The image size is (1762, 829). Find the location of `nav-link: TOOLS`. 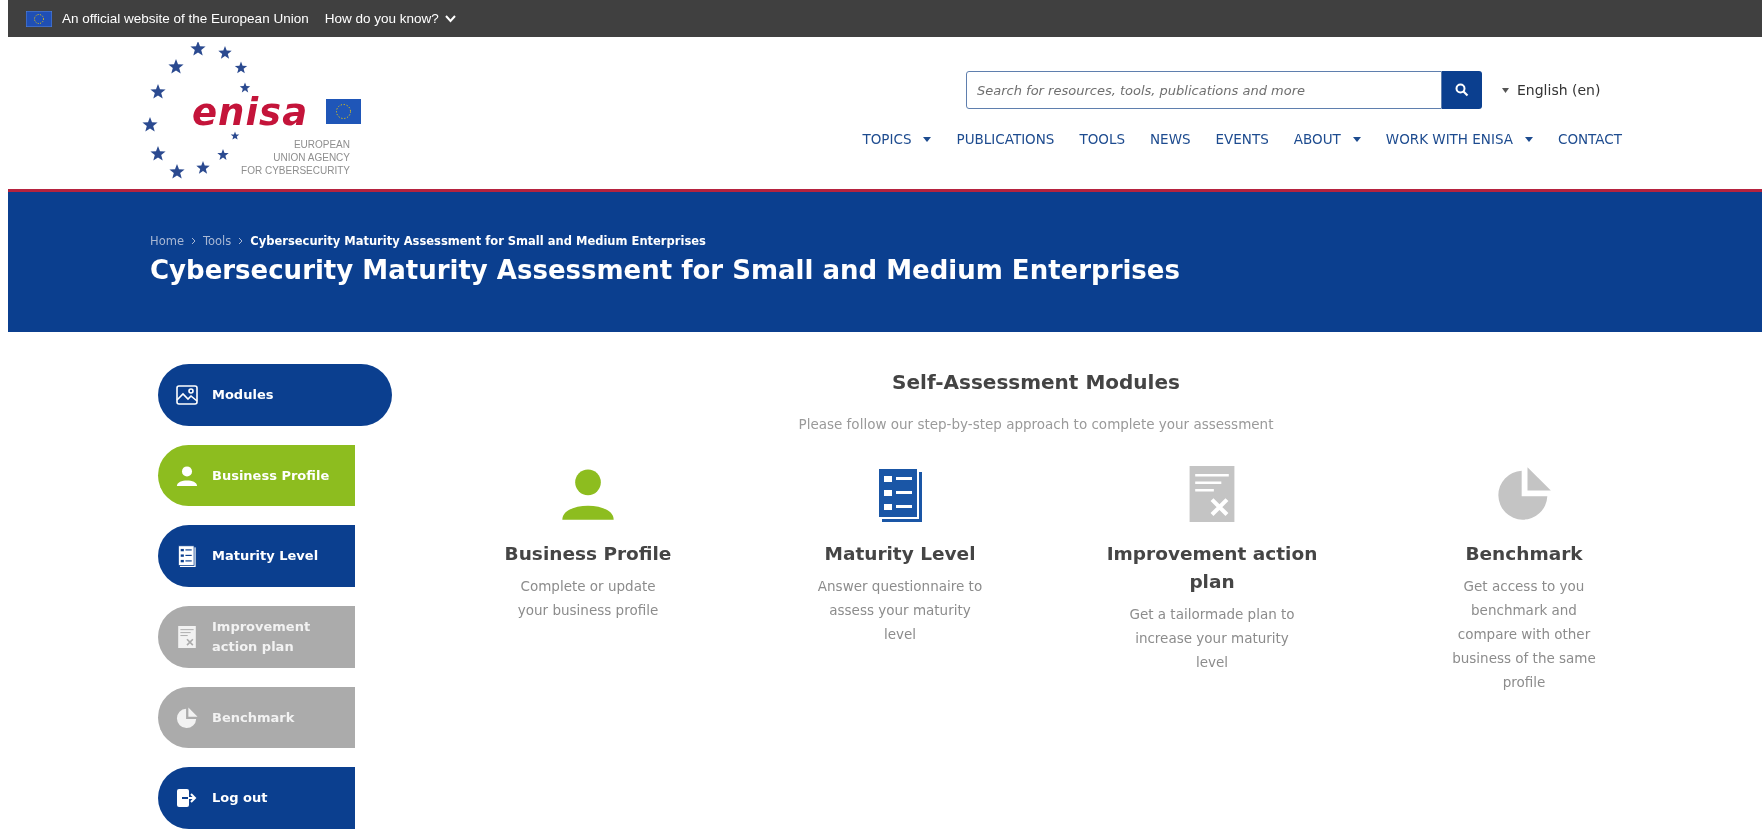

nav-link: TOOLS is located at coordinates (1102, 139).